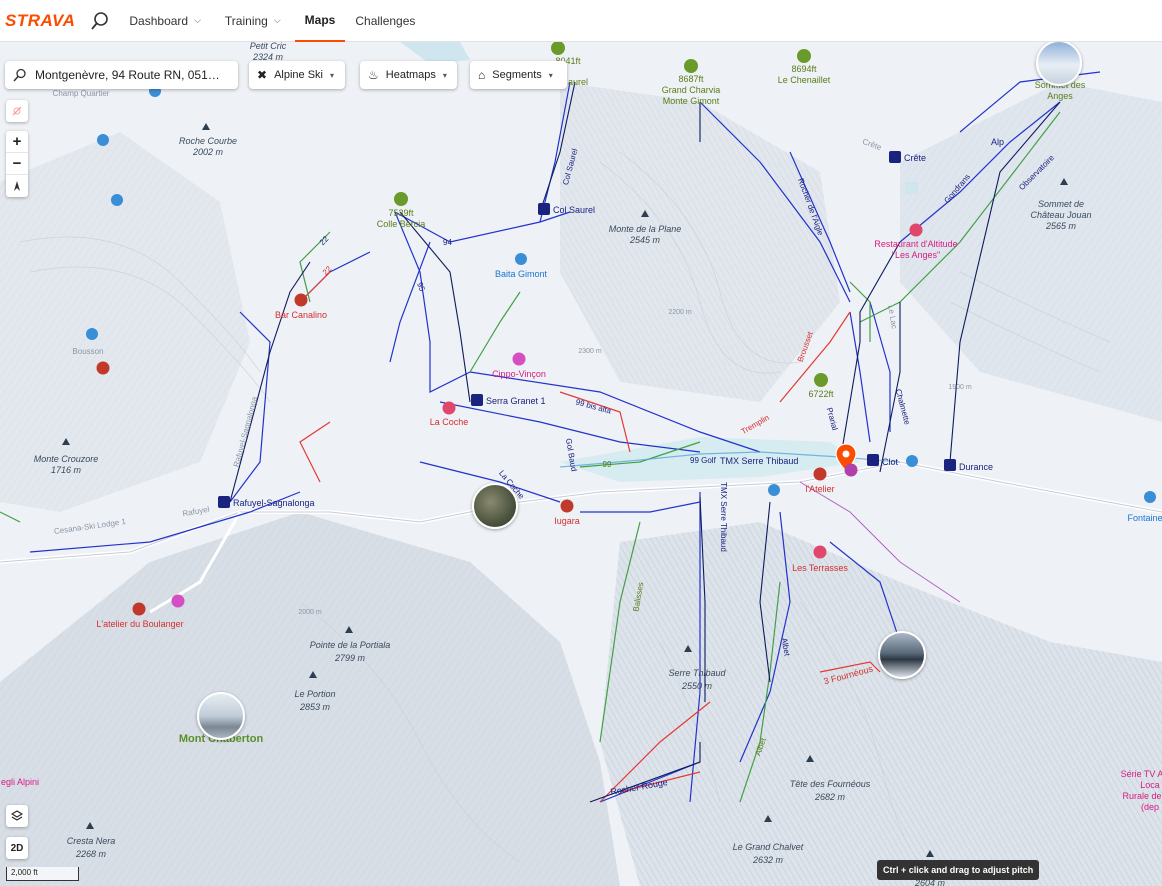 The height and width of the screenshot is (886, 1162). I want to click on compass-off-icon, so click(17, 111).